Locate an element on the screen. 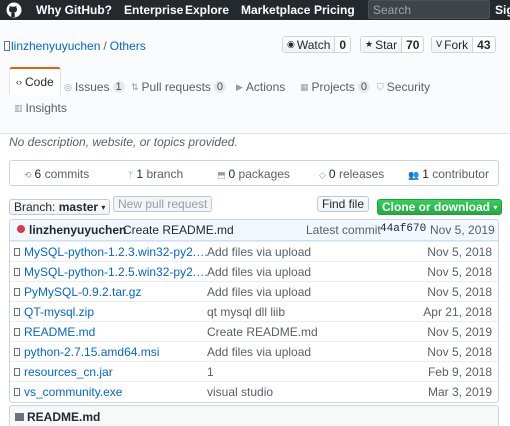 The width and height of the screenshot is (510, 426). new-pull-request-button: New pull request is located at coordinates (163, 204).